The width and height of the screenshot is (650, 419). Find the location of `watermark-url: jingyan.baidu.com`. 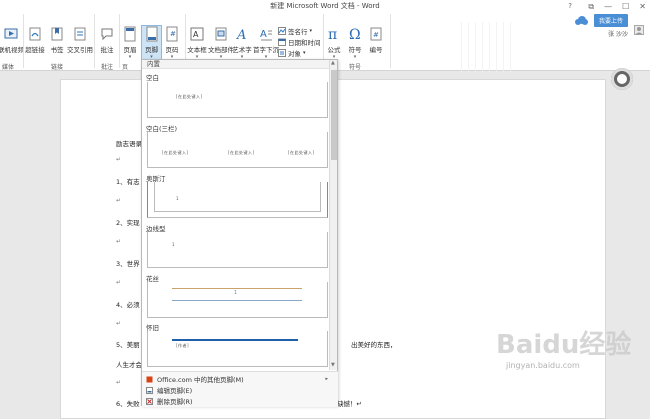

watermark-url: jingyan.baidu.com is located at coordinates (543, 365).